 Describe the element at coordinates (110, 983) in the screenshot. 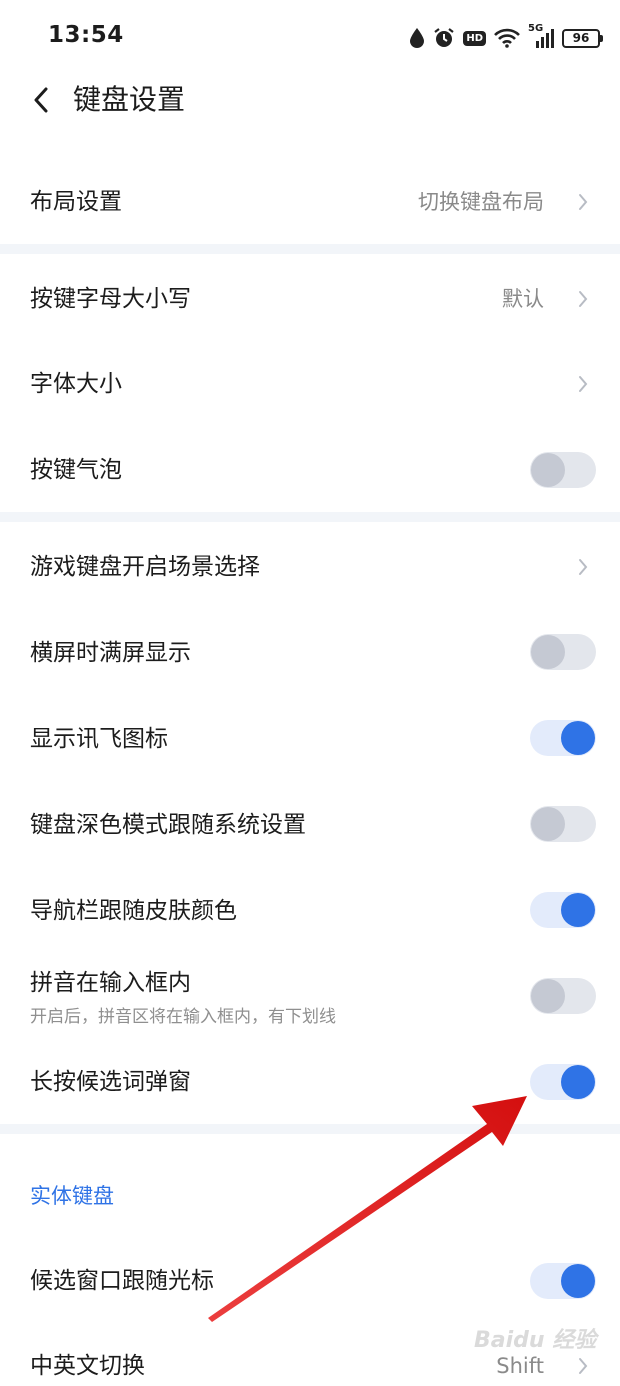

I see `row-label: 拼音在输入框内` at that location.